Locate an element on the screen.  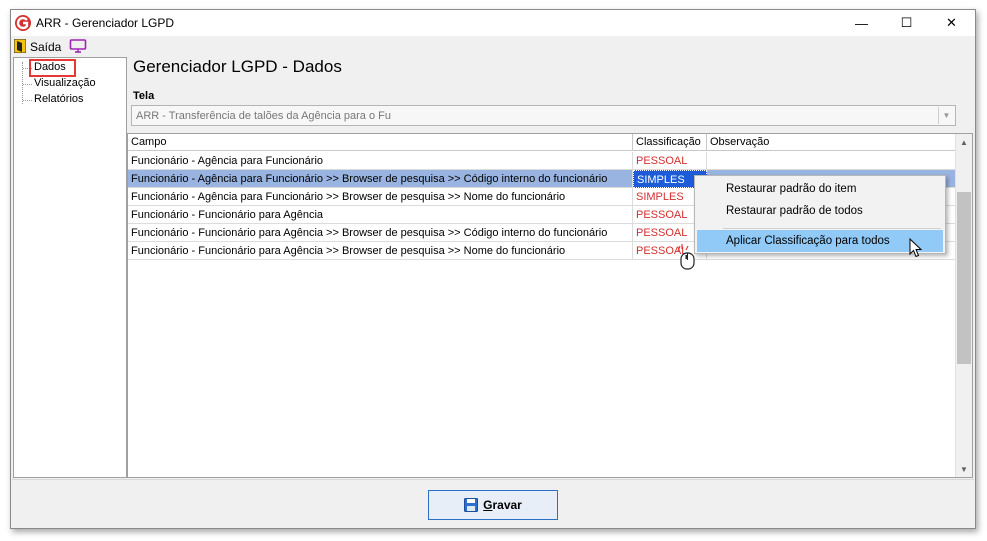
cell-campo: Funcionário - Funcionário para Agência is located at coordinates (380, 215).